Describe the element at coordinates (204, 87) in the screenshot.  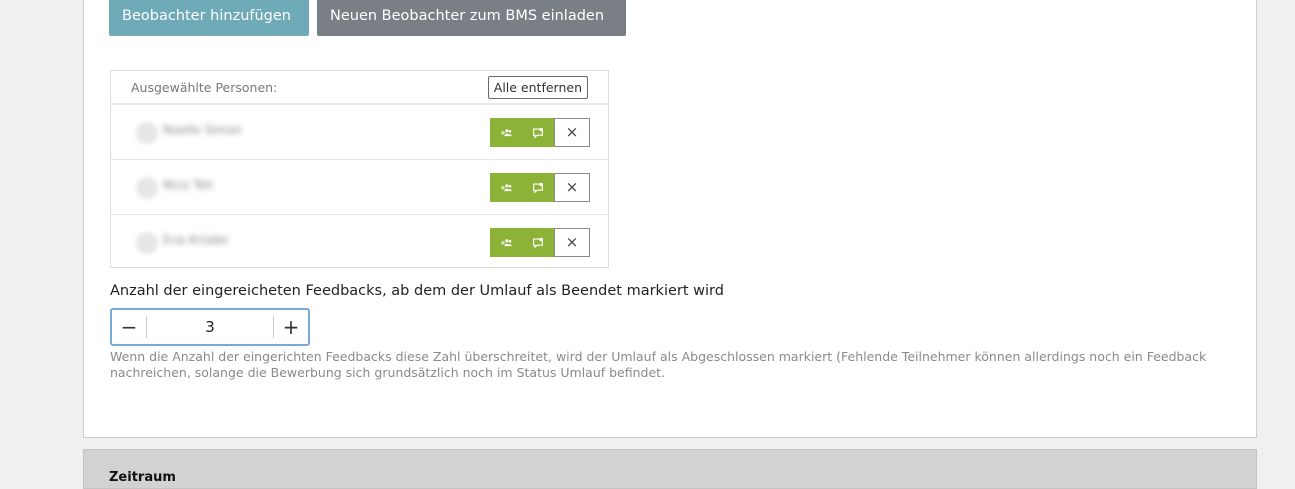
I see `selected-people-label: Ausgewählte Personen:` at that location.